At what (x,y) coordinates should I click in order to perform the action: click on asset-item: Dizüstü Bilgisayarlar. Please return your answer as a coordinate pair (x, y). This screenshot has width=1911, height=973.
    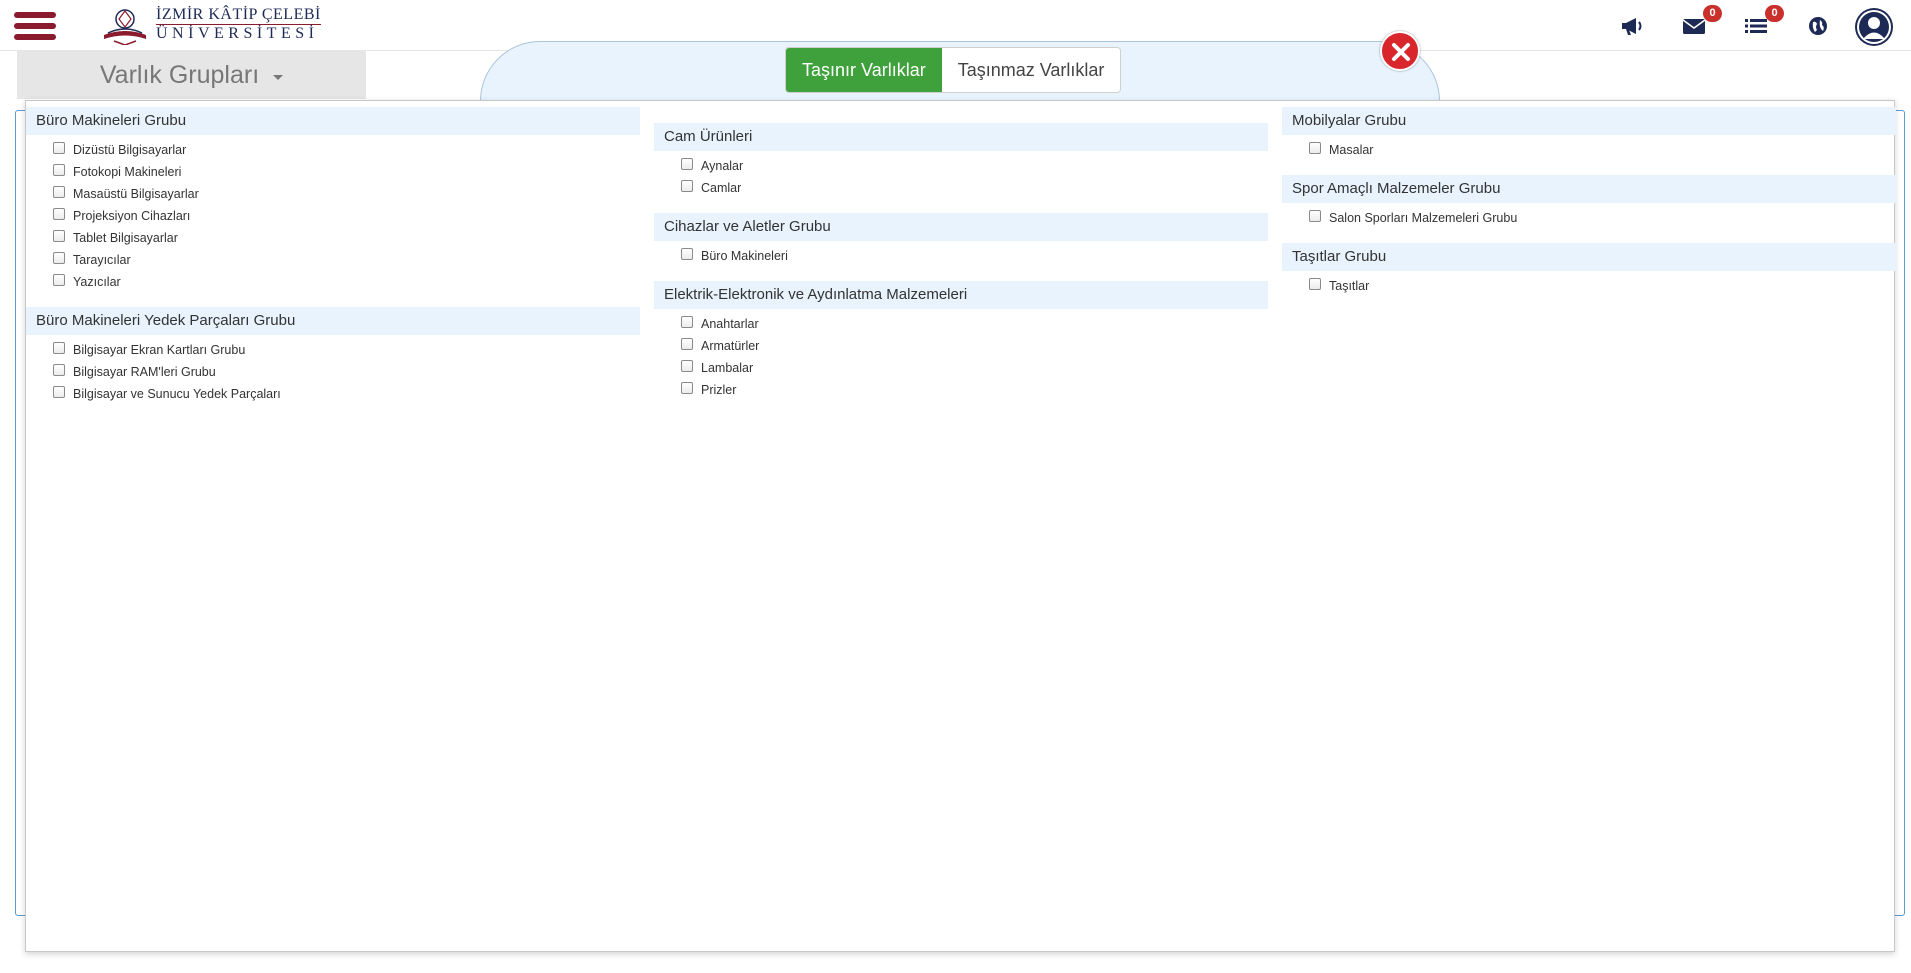
    Looking at the image, I should click on (333, 150).